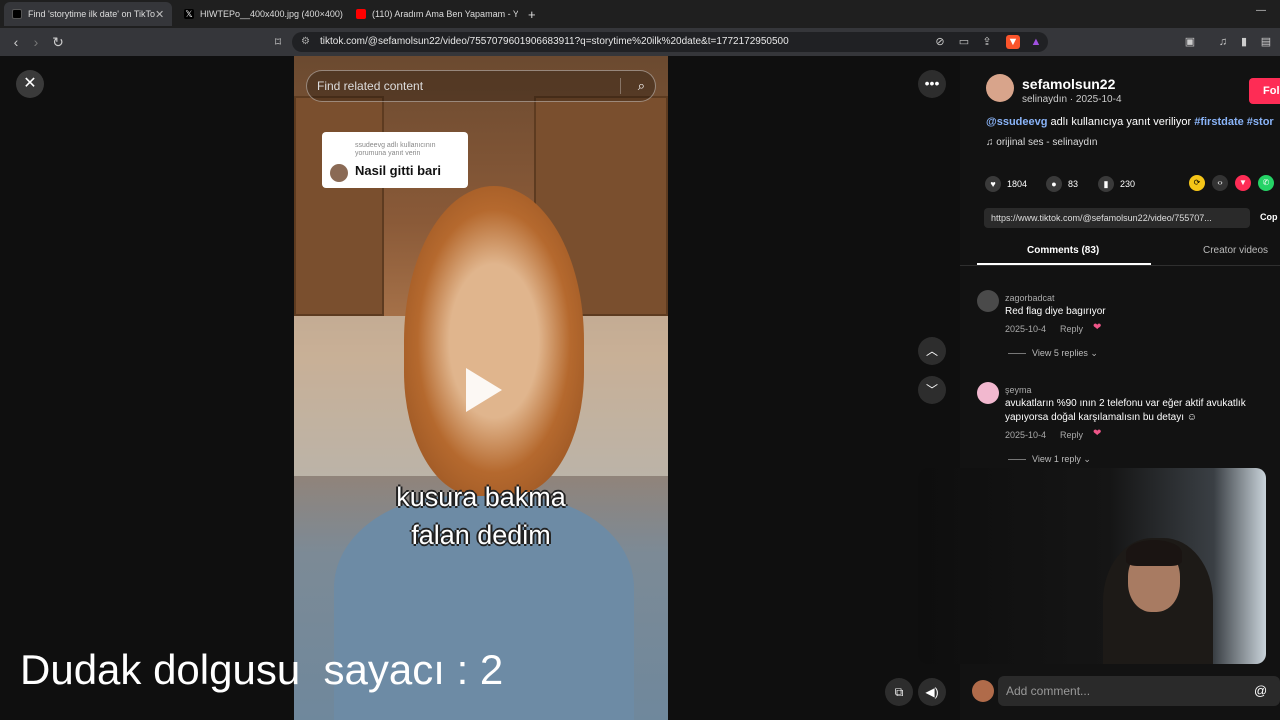 Image resolution: width=1280 pixels, height=720 pixels. I want to click on tab-creator-videos: Creator videos, so click(1235, 250).